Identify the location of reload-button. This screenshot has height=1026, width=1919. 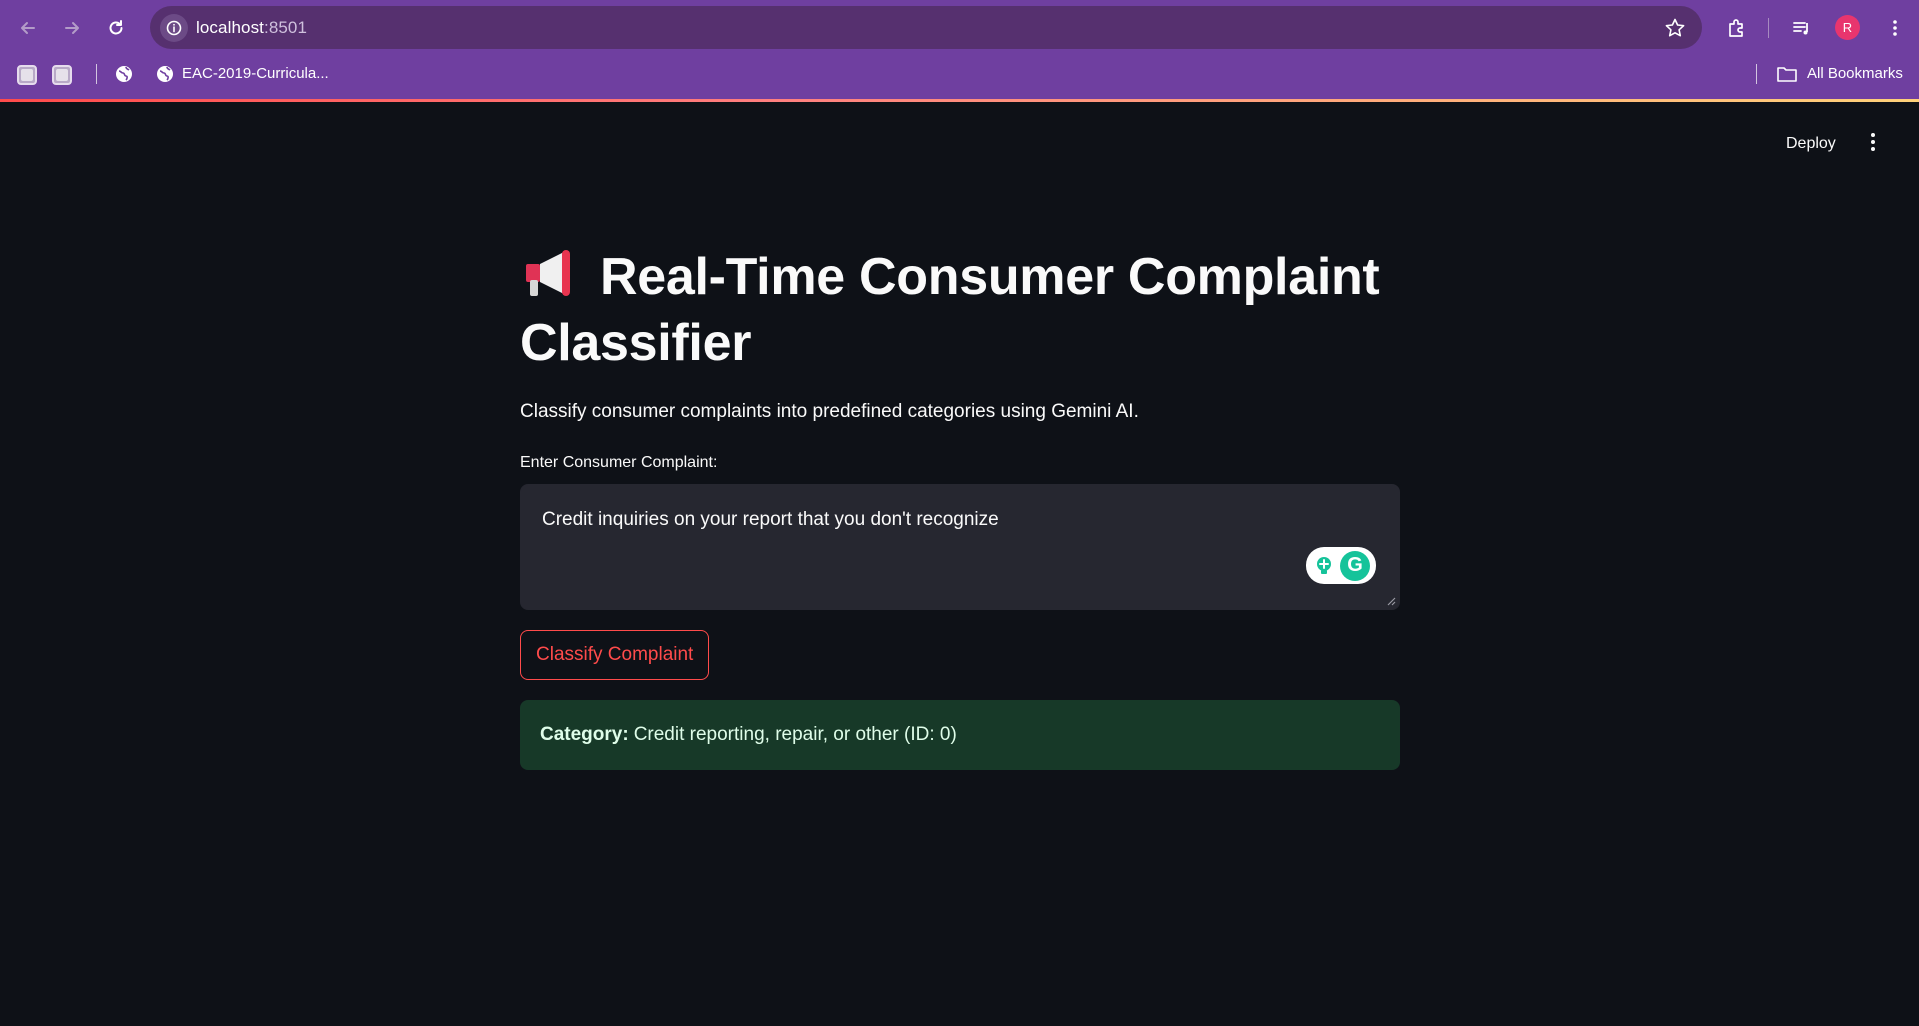
(116, 28).